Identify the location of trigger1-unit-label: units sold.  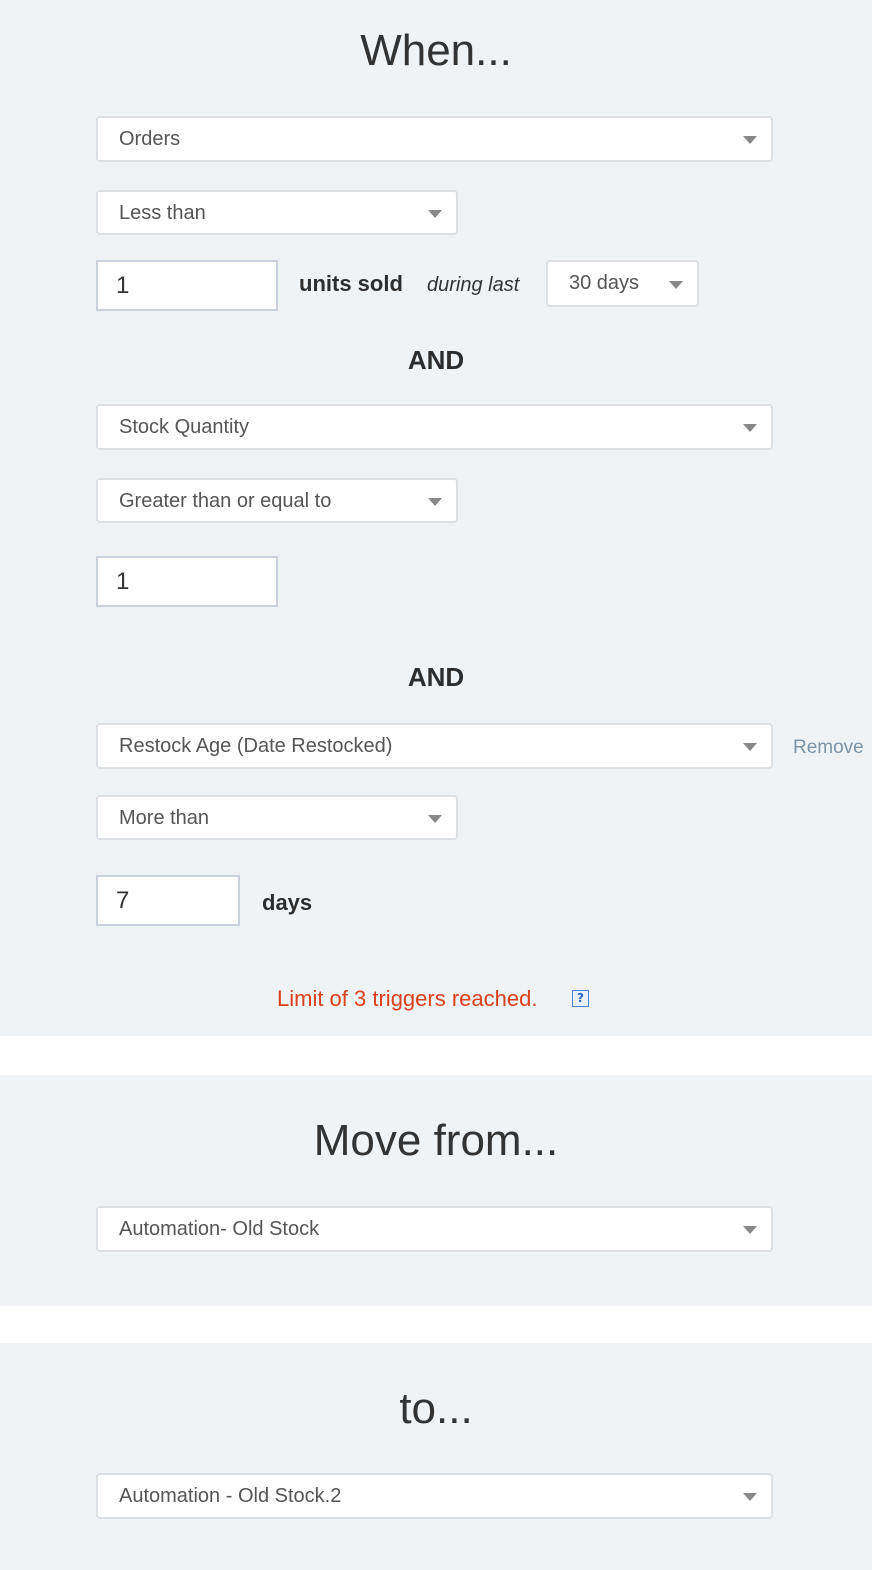
(351, 283).